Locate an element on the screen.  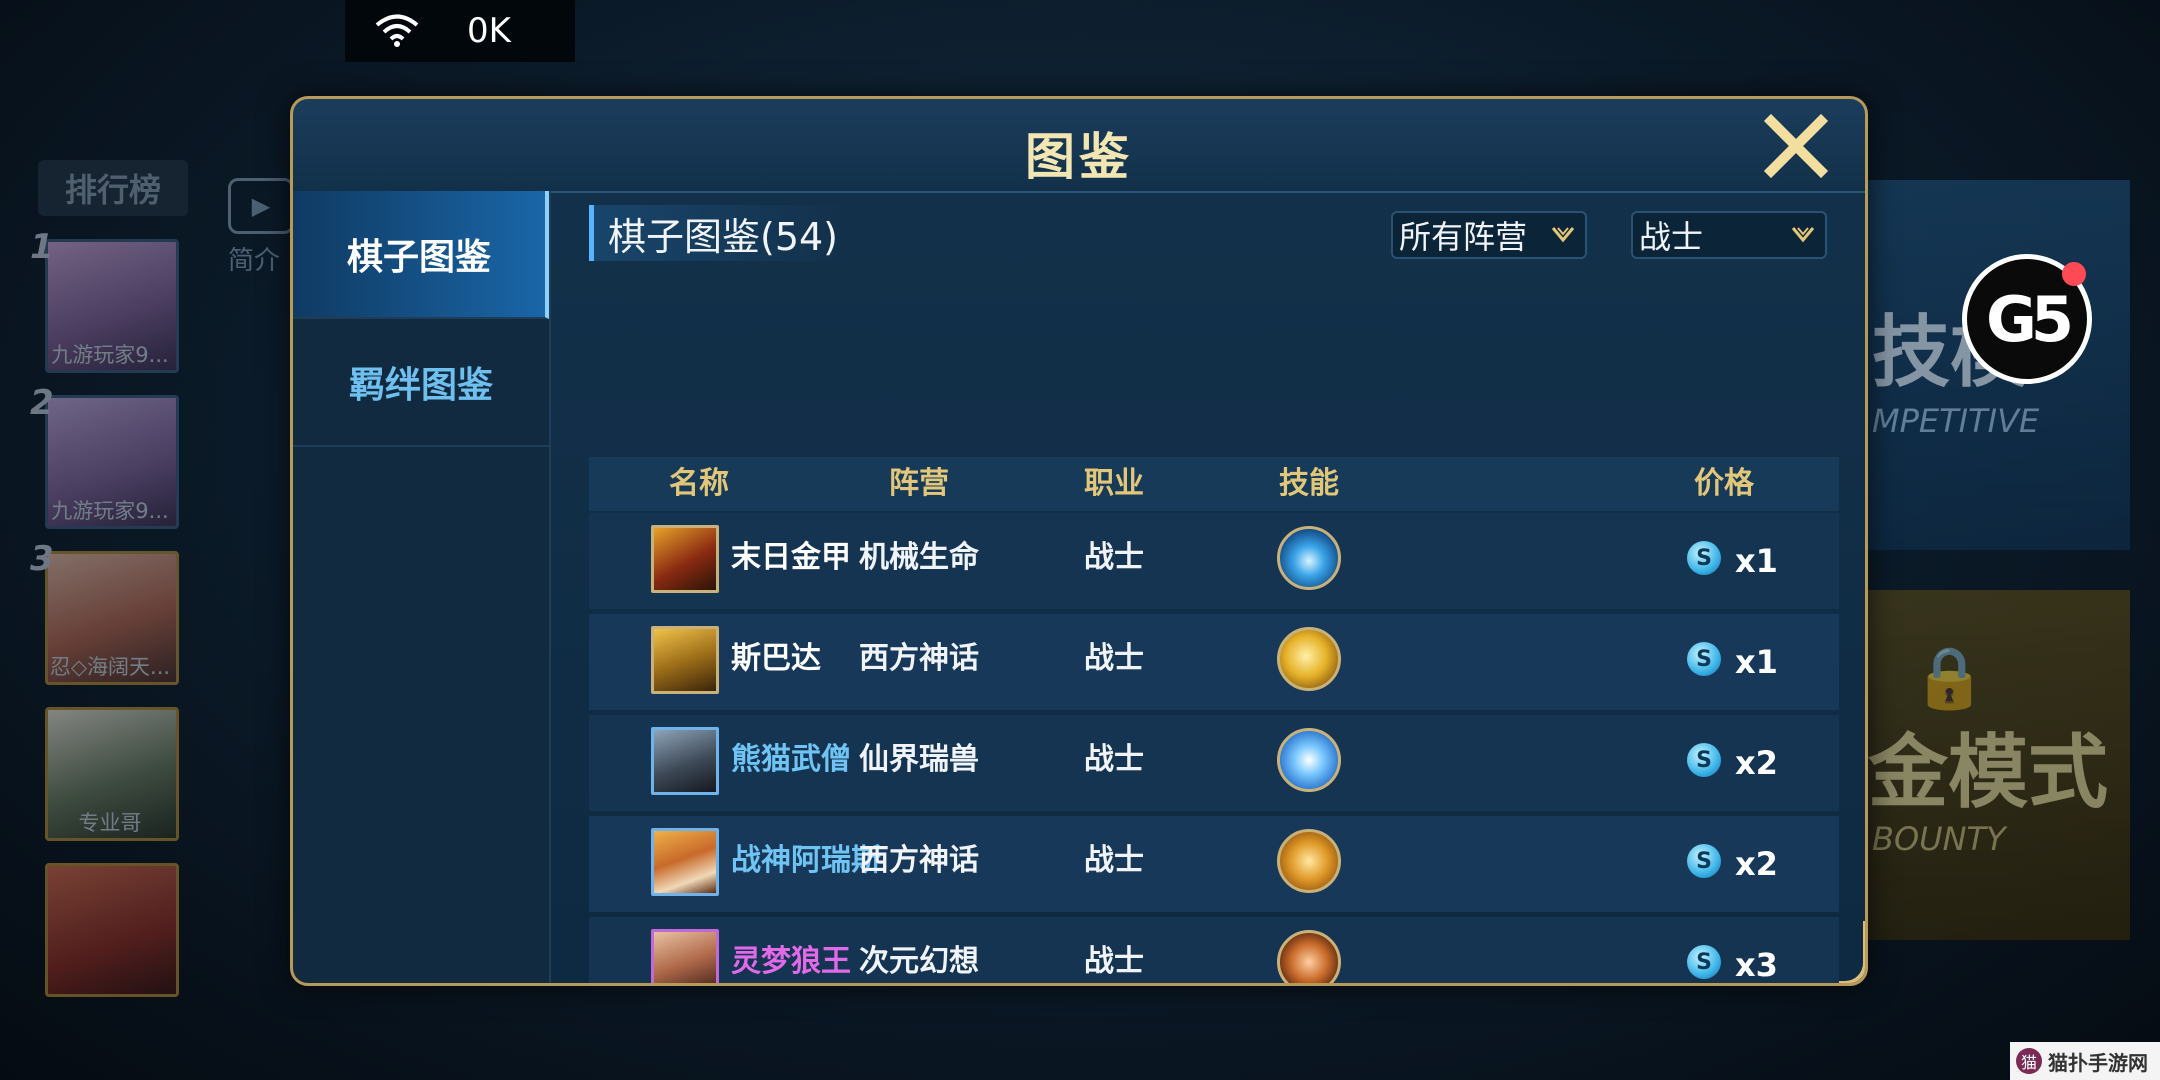
table-row: 斯巴达 西方神话 战士 Sx1 is located at coordinates (1214, 662).